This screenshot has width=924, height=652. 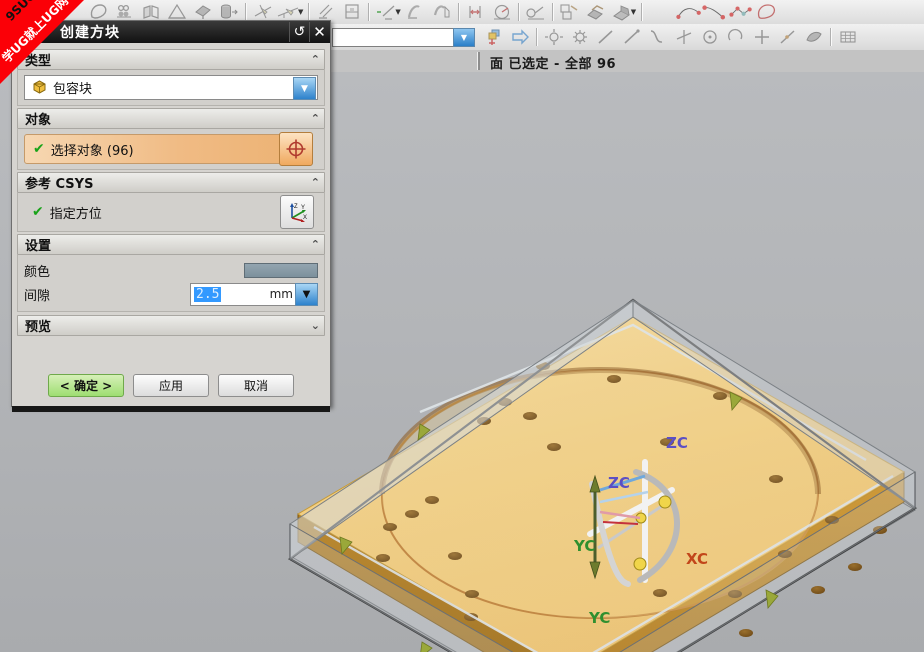 I want to click on axis-label-zc-small: ZC, so click(x=619, y=483).